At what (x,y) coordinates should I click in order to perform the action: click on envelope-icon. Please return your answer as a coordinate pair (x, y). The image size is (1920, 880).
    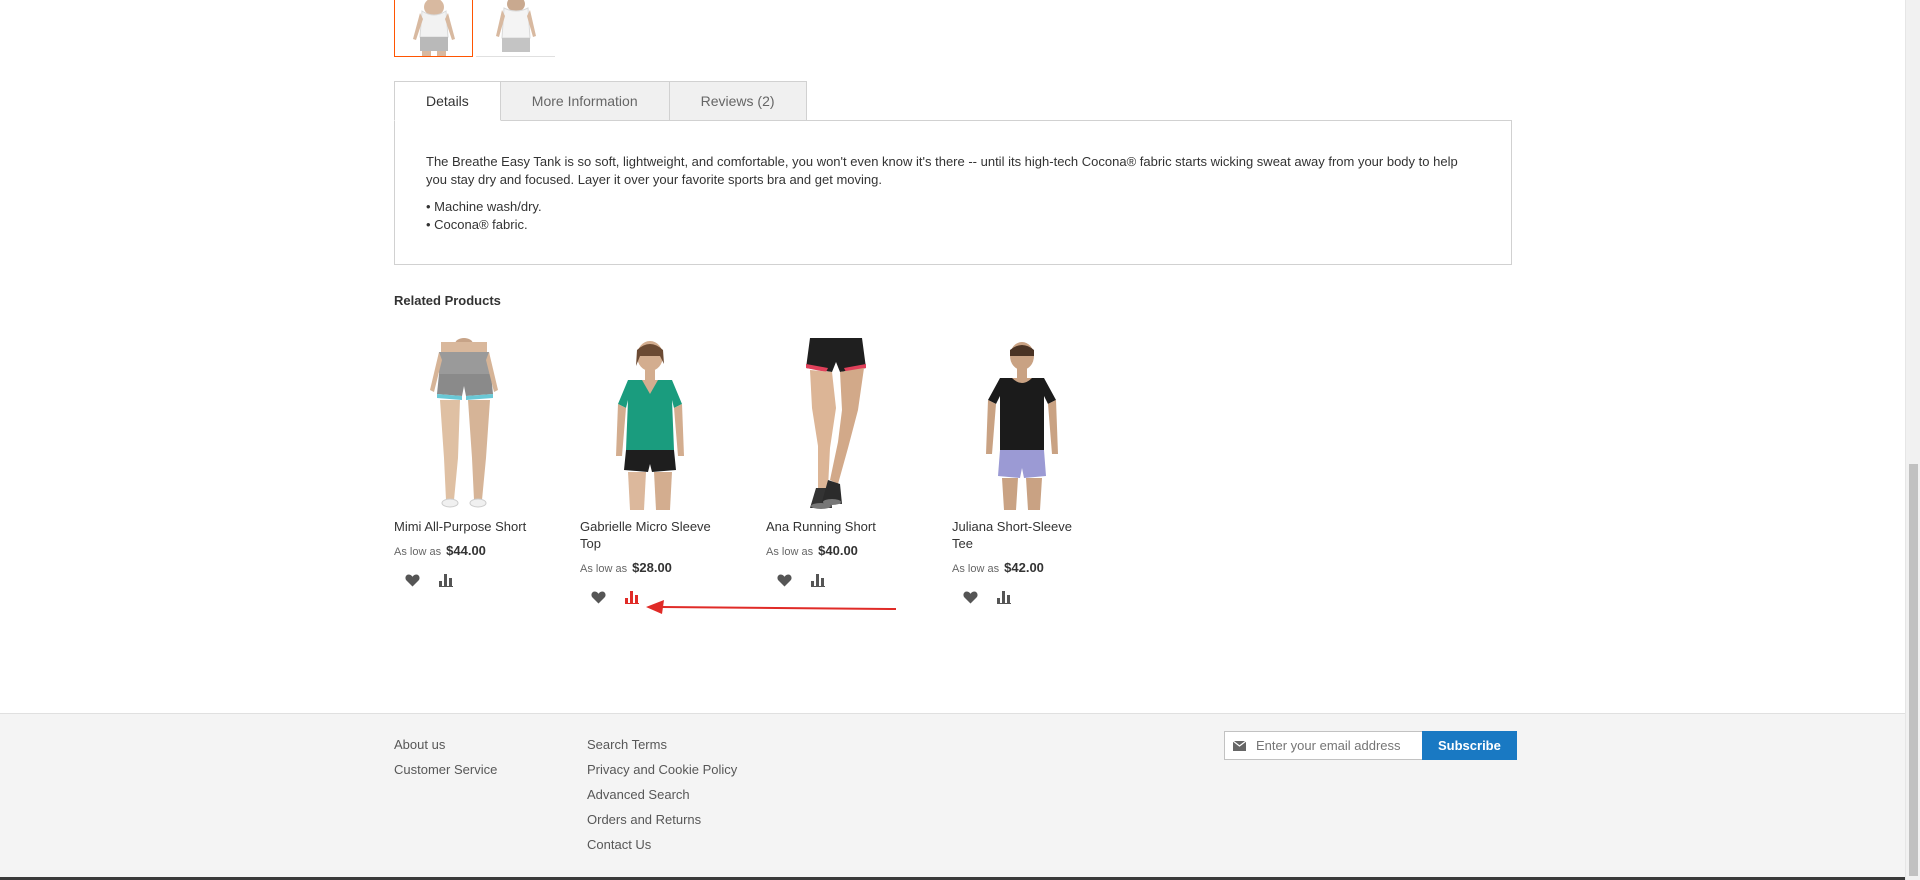
    Looking at the image, I should click on (1239, 745).